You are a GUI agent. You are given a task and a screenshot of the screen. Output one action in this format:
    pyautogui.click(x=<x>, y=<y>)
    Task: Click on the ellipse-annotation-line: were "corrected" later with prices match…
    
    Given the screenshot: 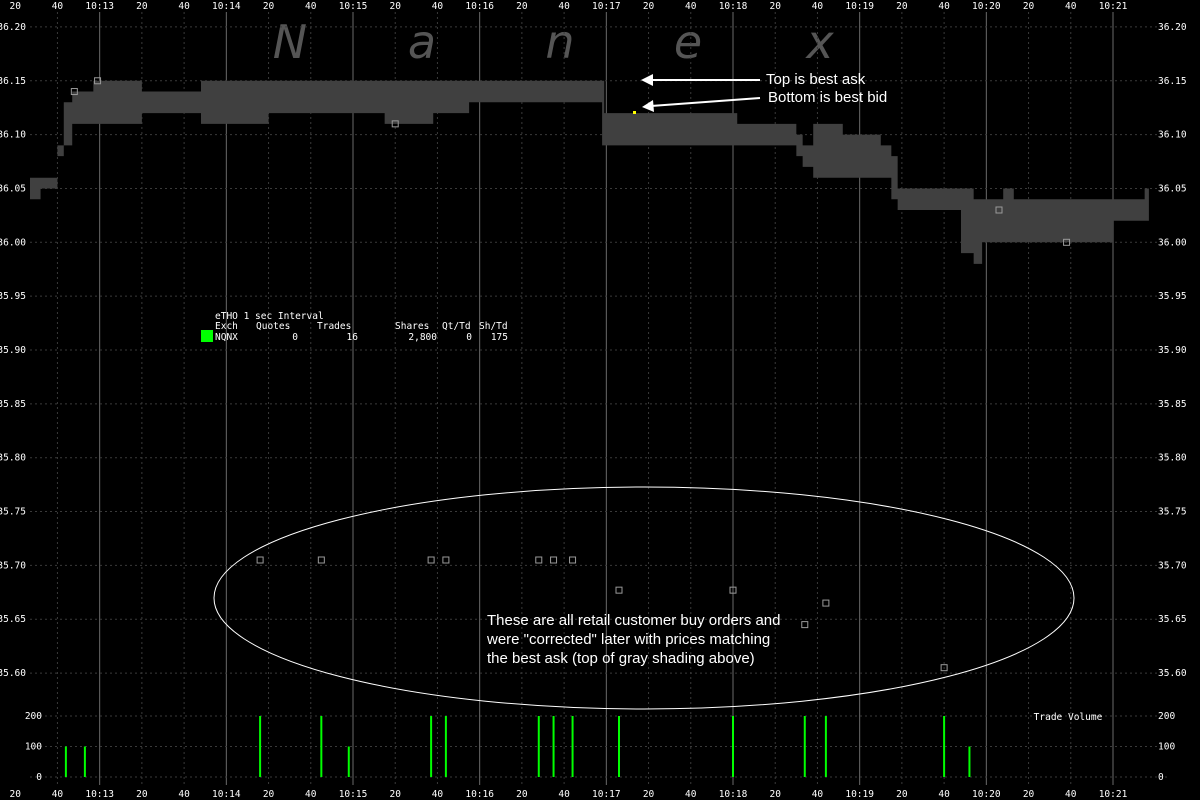 What is the action you would take?
    pyautogui.click(x=628, y=639)
    